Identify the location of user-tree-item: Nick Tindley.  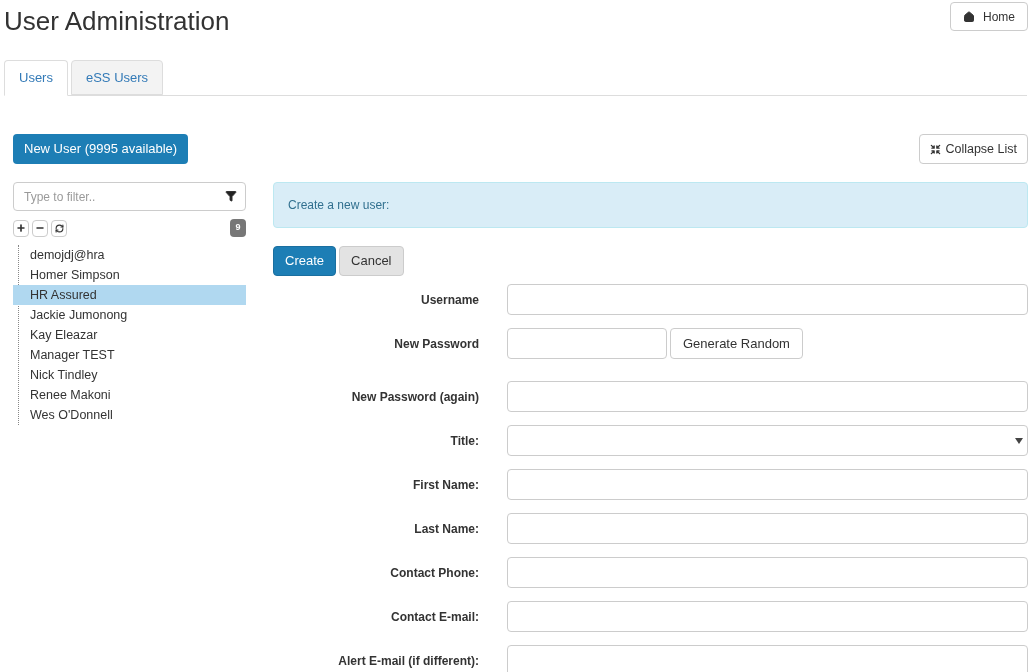
(129, 375).